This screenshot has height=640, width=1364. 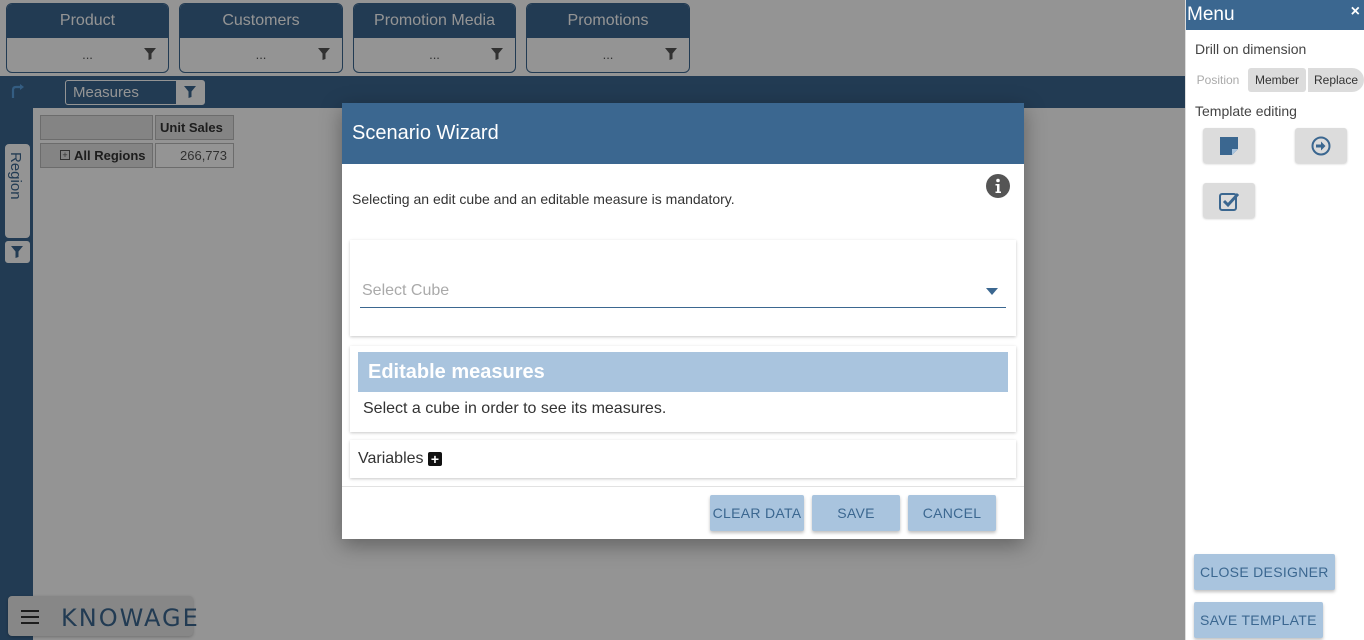 I want to click on close-icon: ×, so click(x=1355, y=12).